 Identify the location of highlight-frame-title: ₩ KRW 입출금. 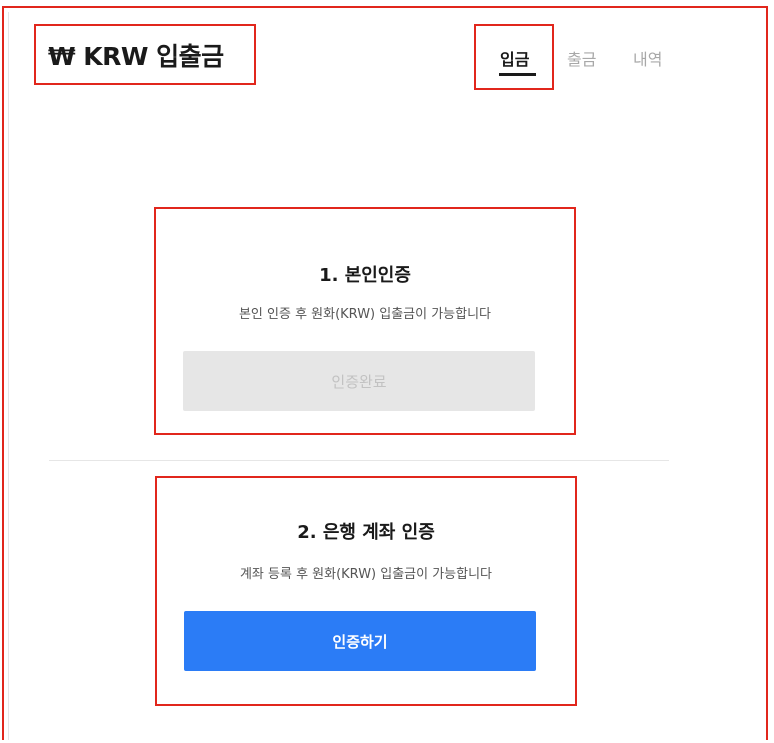
(145, 54).